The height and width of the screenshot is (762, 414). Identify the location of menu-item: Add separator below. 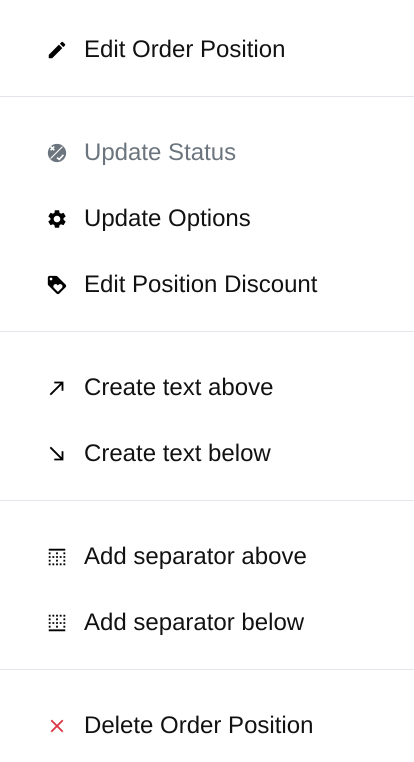
(207, 623).